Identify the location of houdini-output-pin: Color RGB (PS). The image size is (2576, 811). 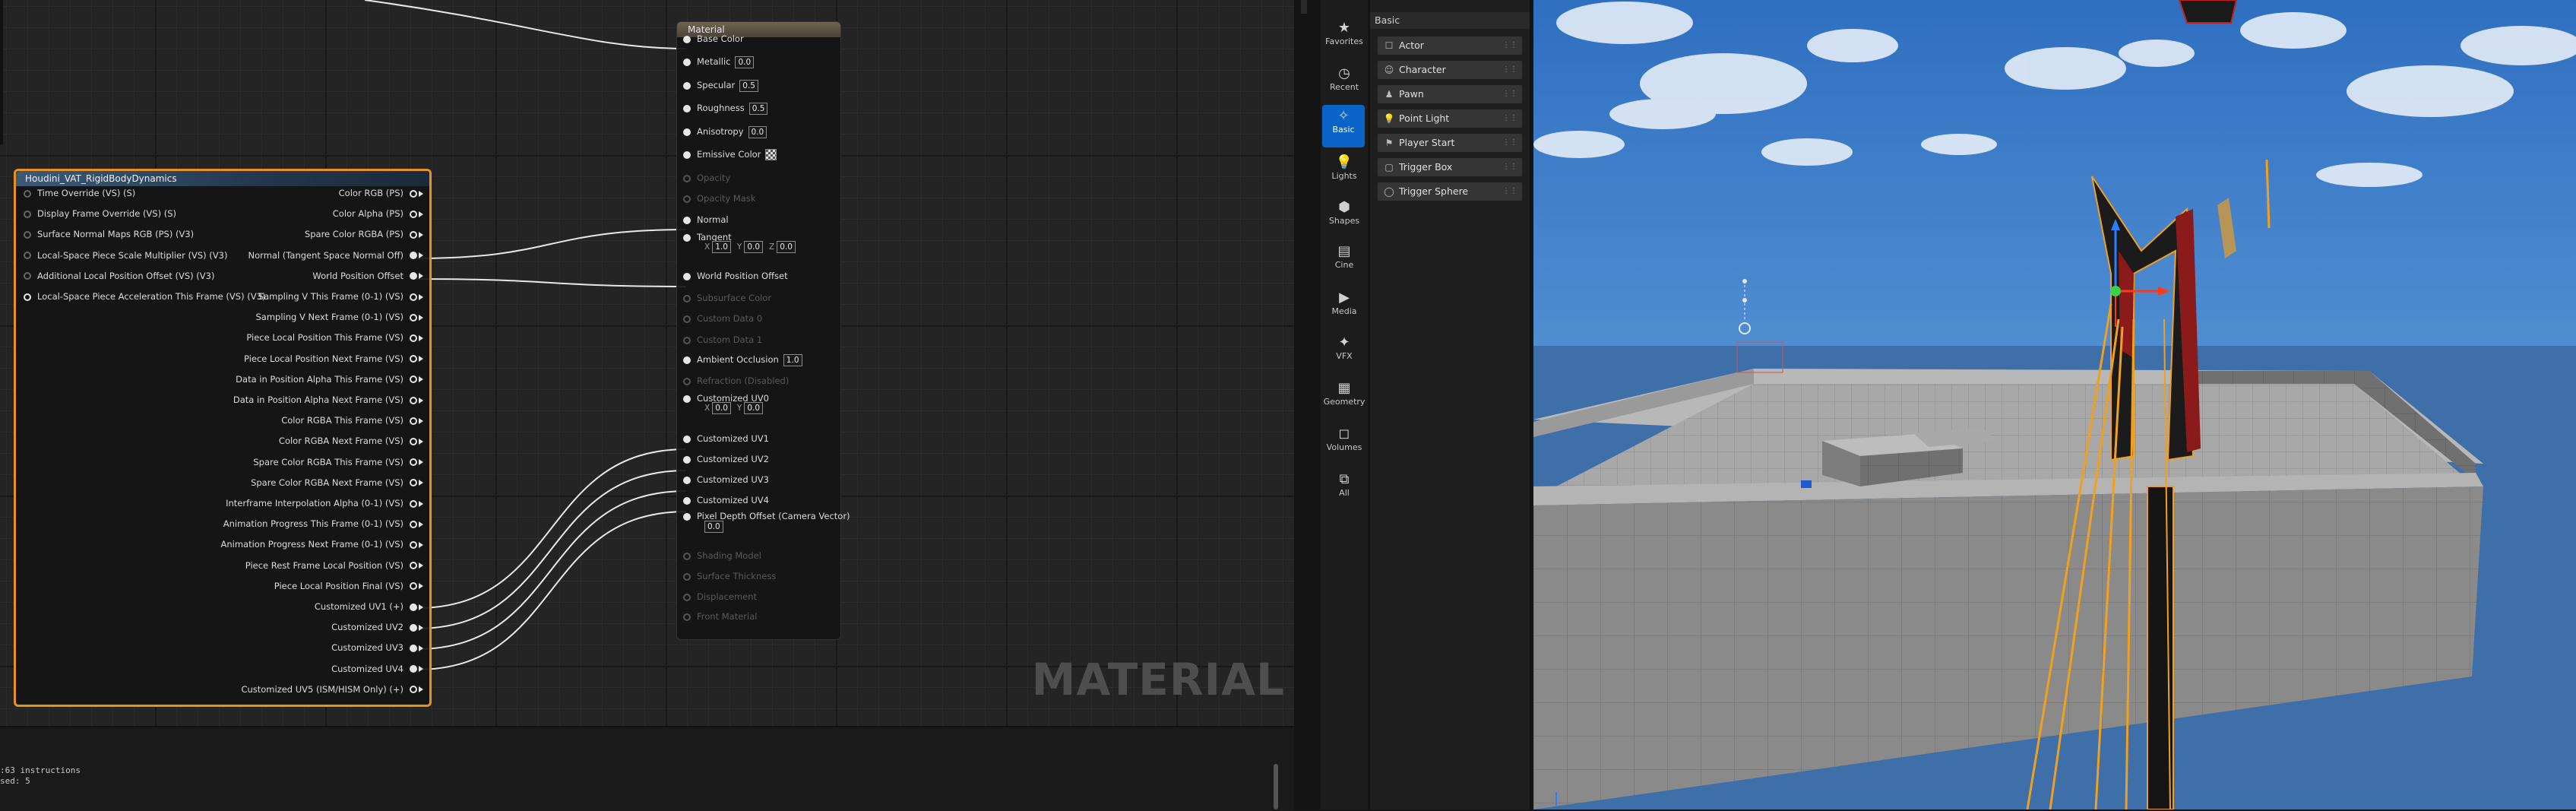
(381, 193).